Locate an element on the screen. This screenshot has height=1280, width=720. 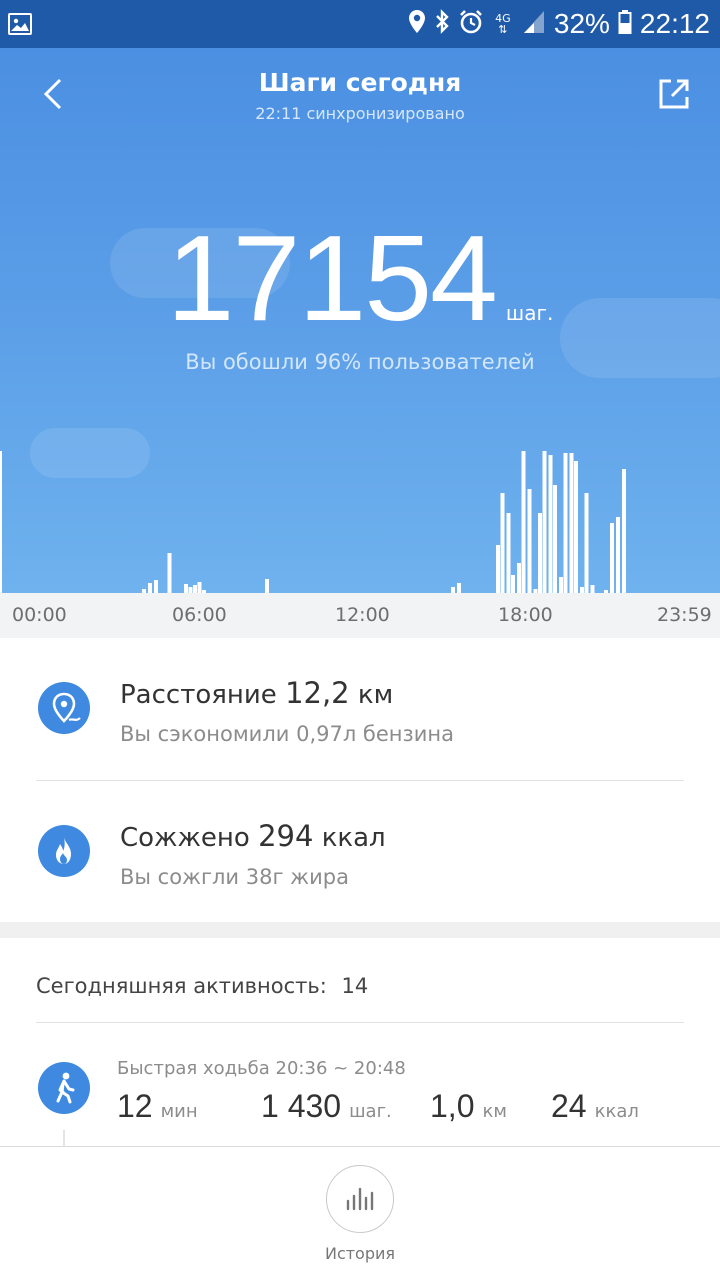
activity-steps: 1 430 шаг. is located at coordinates (326, 1106).